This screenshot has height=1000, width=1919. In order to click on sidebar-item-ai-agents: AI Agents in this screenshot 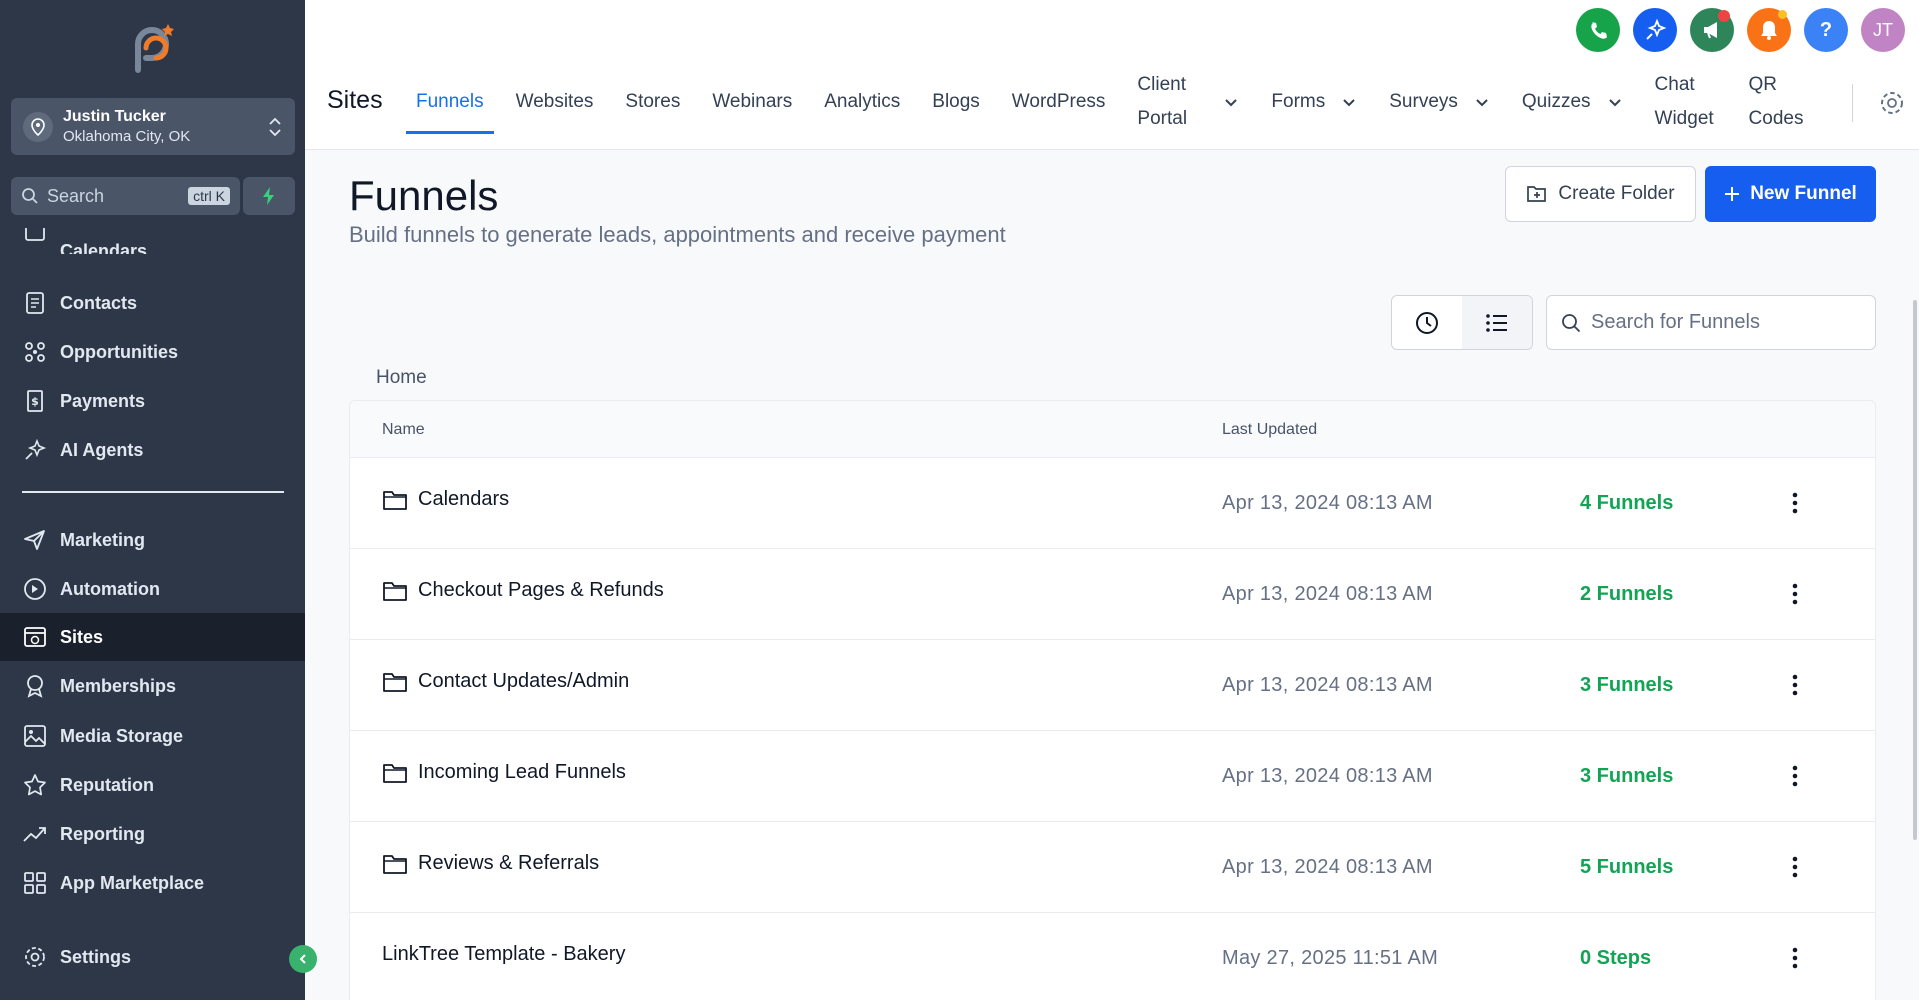, I will do `click(152, 450)`.